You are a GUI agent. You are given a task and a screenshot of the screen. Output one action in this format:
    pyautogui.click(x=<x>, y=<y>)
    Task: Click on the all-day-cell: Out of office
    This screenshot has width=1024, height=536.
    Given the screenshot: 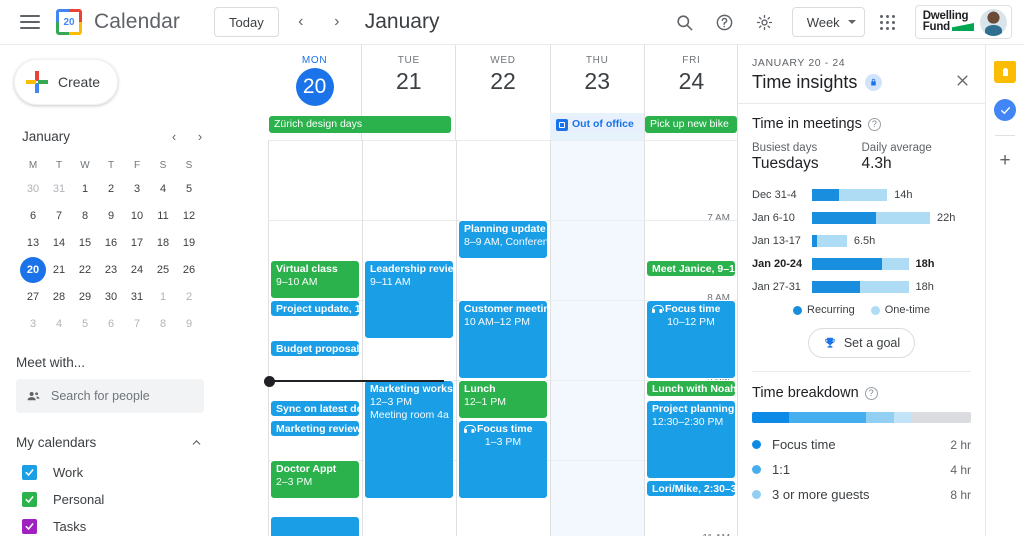 What is the action you would take?
    pyautogui.click(x=597, y=126)
    